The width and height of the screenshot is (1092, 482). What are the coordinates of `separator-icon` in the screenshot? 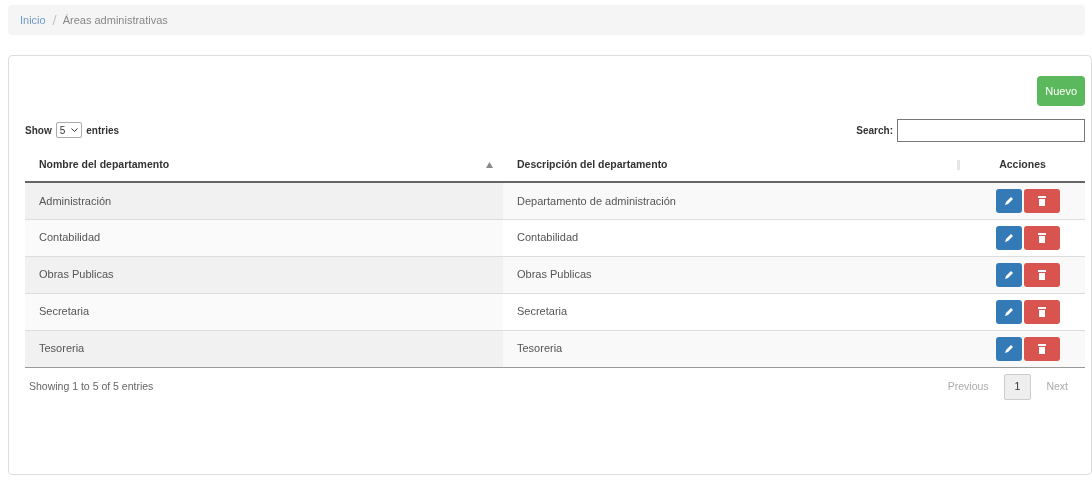 It's located at (54, 20).